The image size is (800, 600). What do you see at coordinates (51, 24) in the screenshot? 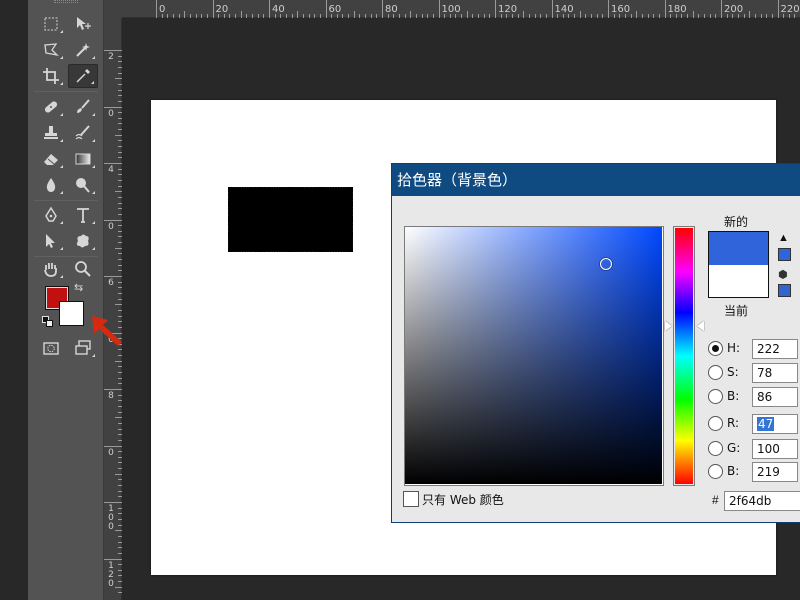
I see `marquee-icon` at bounding box center [51, 24].